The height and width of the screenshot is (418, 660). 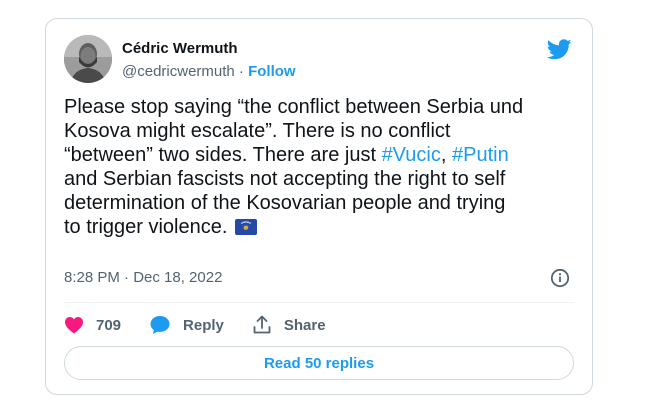 I want to click on author-handle-line: @cedricwermuth · Follow, so click(x=209, y=71).